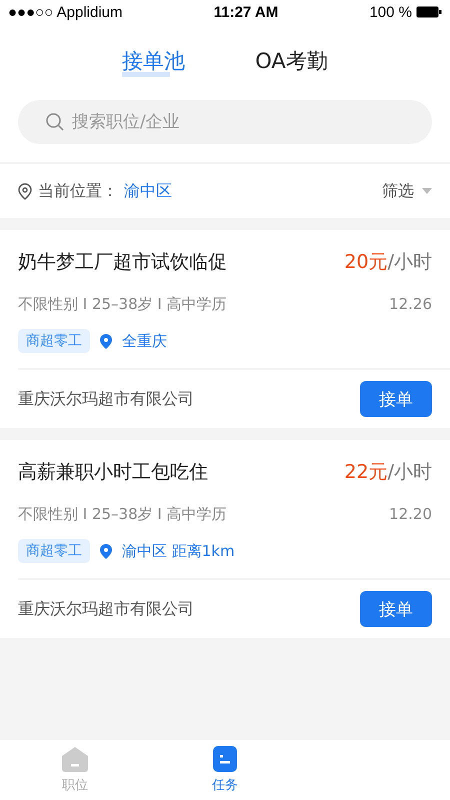 The image size is (450, 800). Describe the element at coordinates (429, 12) in the screenshot. I see `battery-icon` at that location.